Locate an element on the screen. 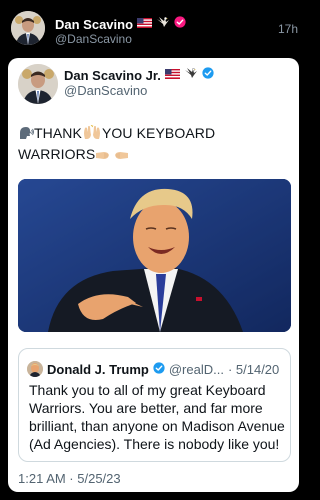  card-name-row: Dan Scavino Jr. is located at coordinates (139, 75).